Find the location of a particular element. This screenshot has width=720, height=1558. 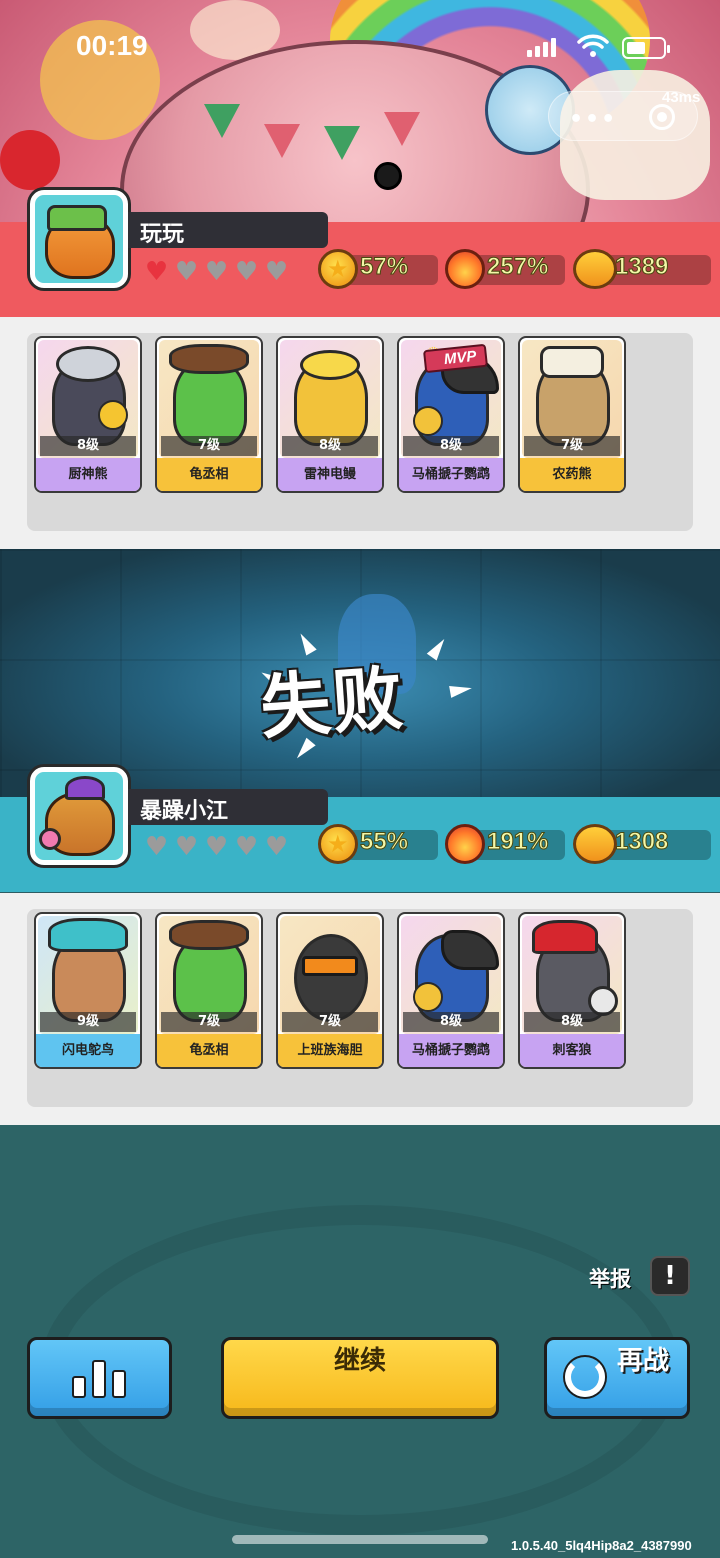

trophy-value: 1308 is located at coordinates (641, 842).